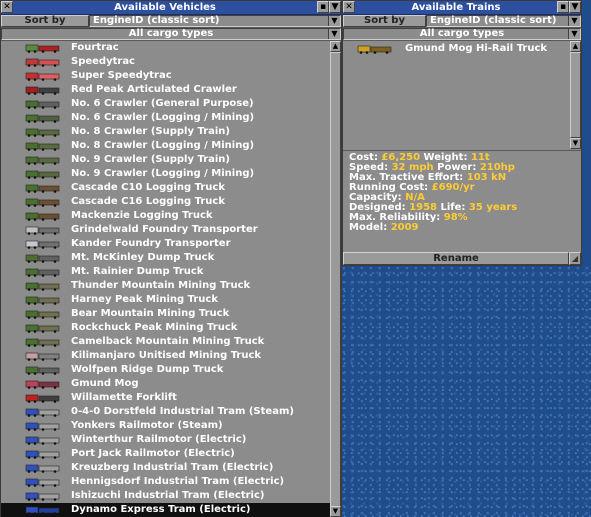  I want to click on vehicle-name: Red Peak Articulated Crawler, so click(154, 89).